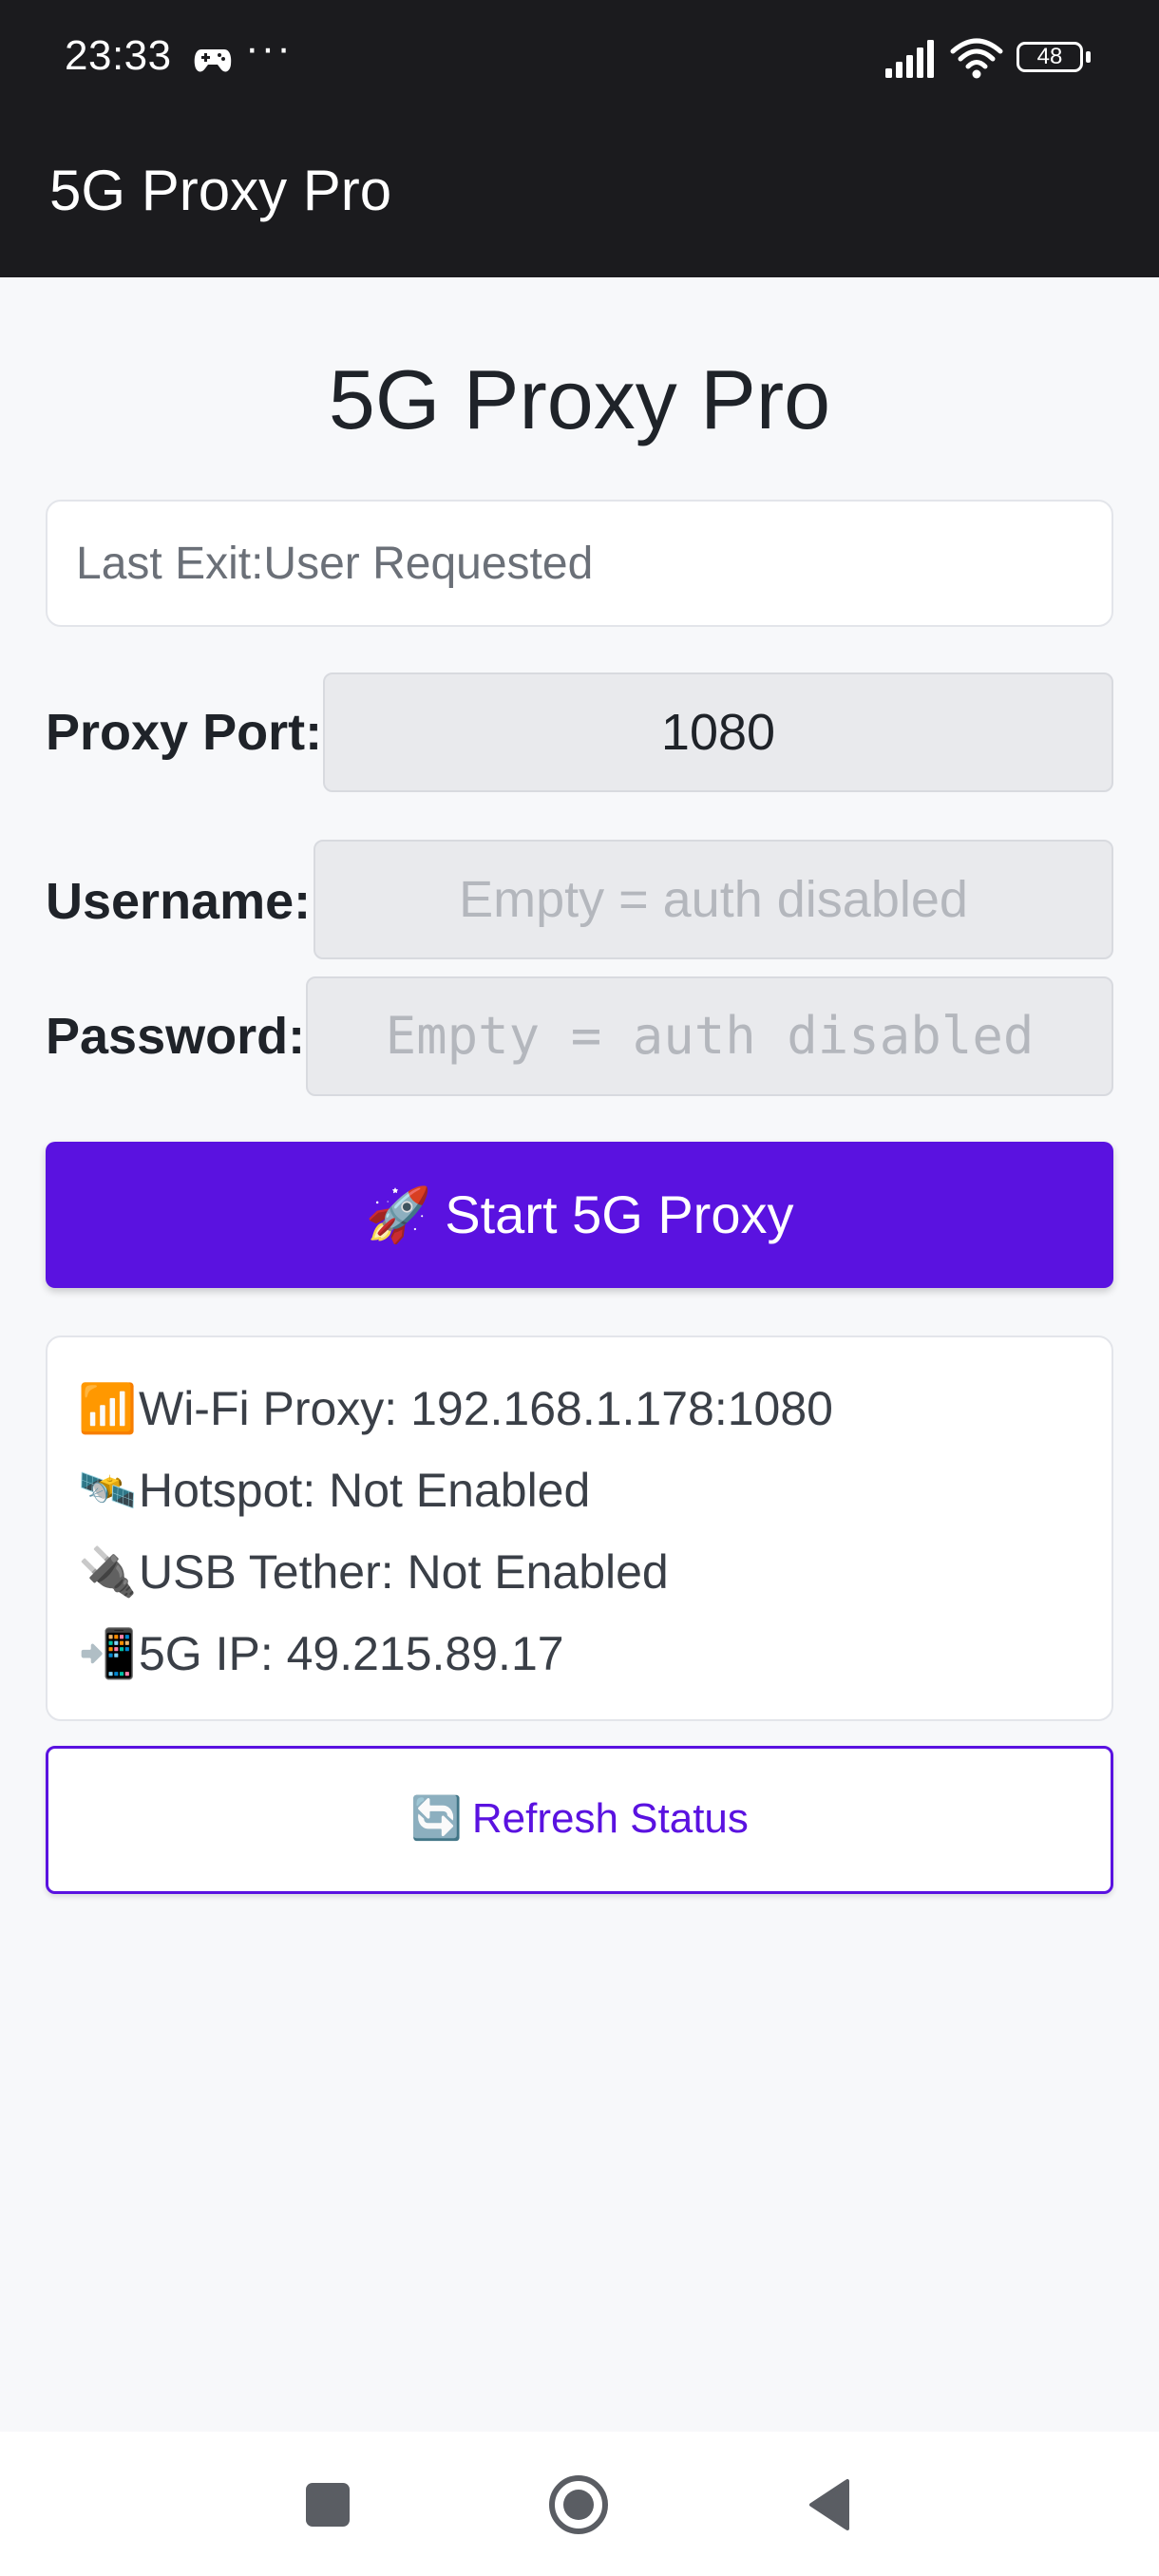 The image size is (1159, 2576). I want to click on start-proxy-label: Start 5G Proxy, so click(619, 1214).